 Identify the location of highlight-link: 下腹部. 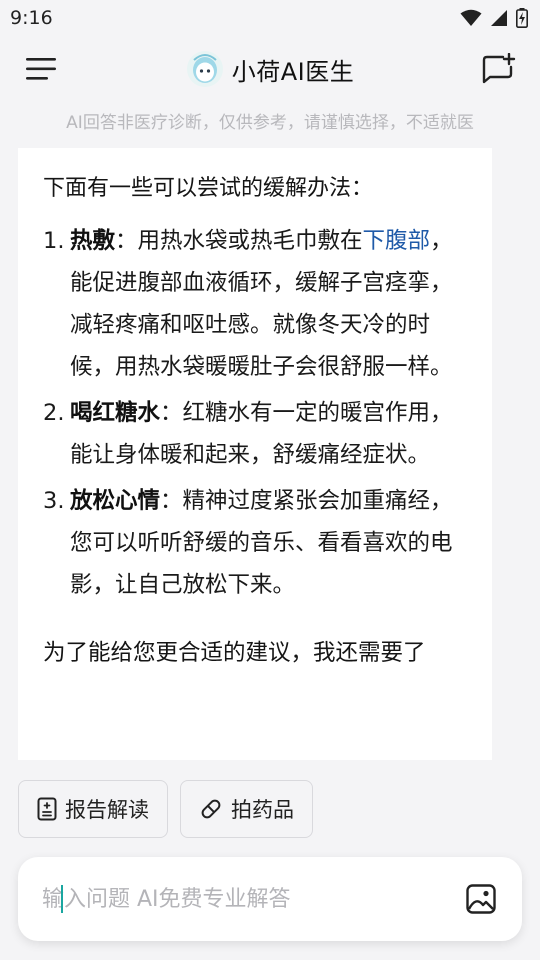
(397, 241).